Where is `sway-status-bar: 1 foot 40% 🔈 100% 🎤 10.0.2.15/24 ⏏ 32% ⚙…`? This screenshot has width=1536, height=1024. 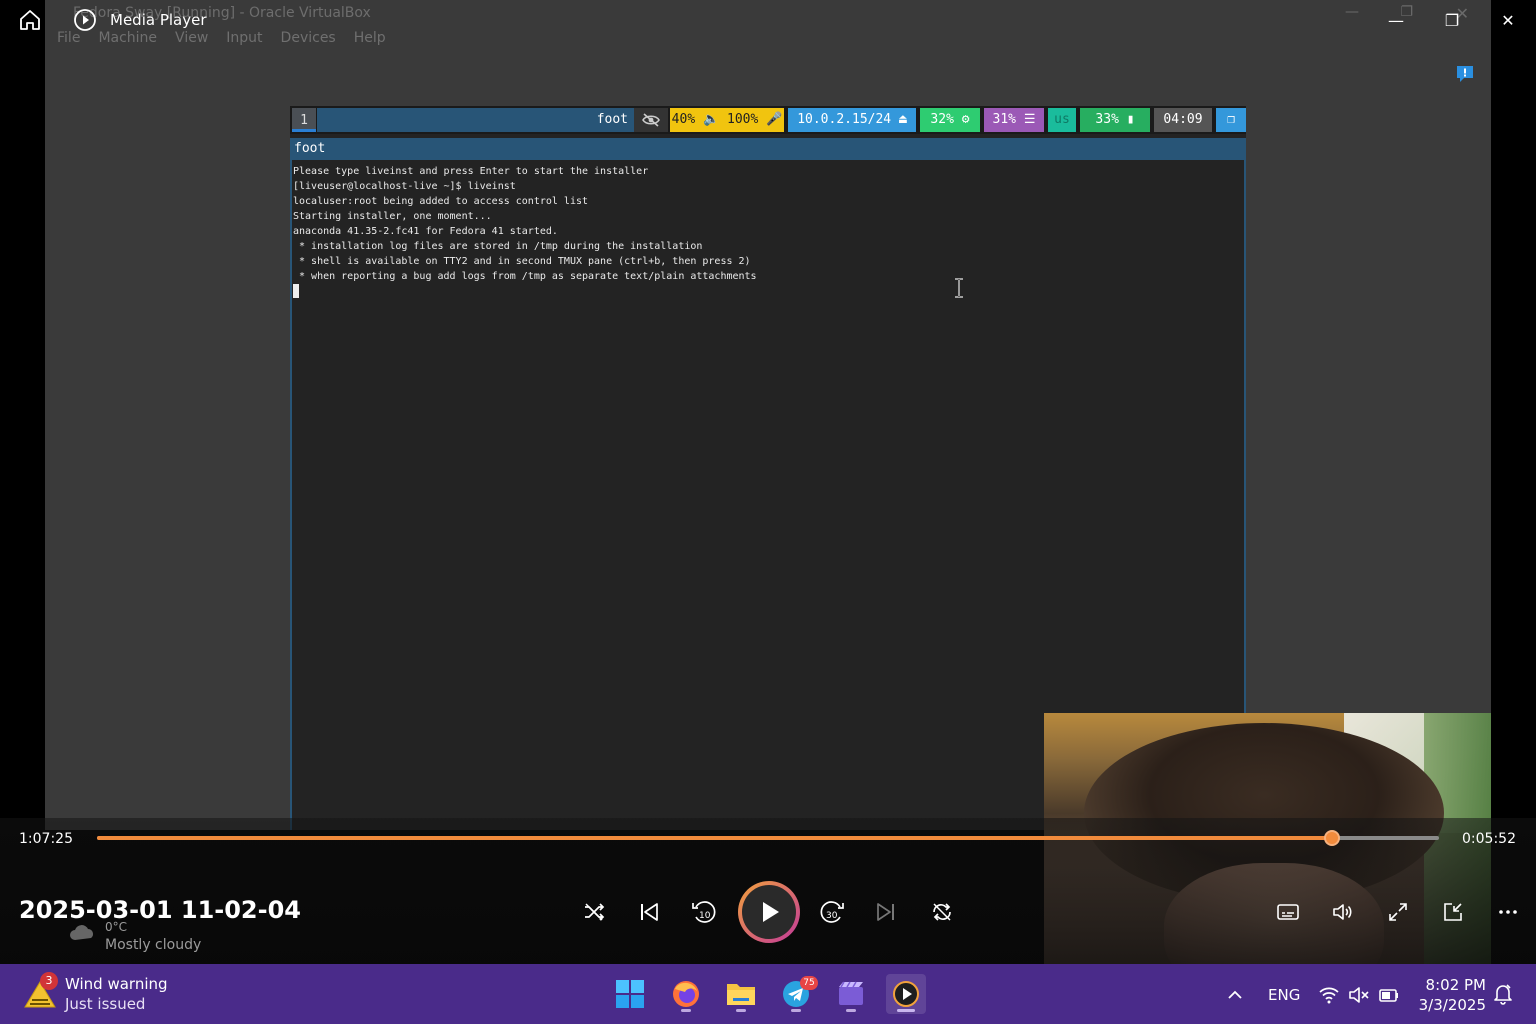
sway-status-bar: 1 foot 40% 🔈 100% 🎤 10.0.2.15/24 ⏏ 32% ⚙… is located at coordinates (768, 120).